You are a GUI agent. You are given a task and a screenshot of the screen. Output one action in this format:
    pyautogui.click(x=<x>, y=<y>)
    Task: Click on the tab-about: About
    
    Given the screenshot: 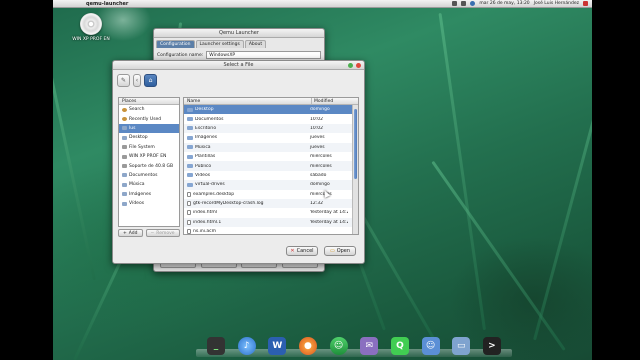 What is the action you would take?
    pyautogui.click(x=255, y=44)
    